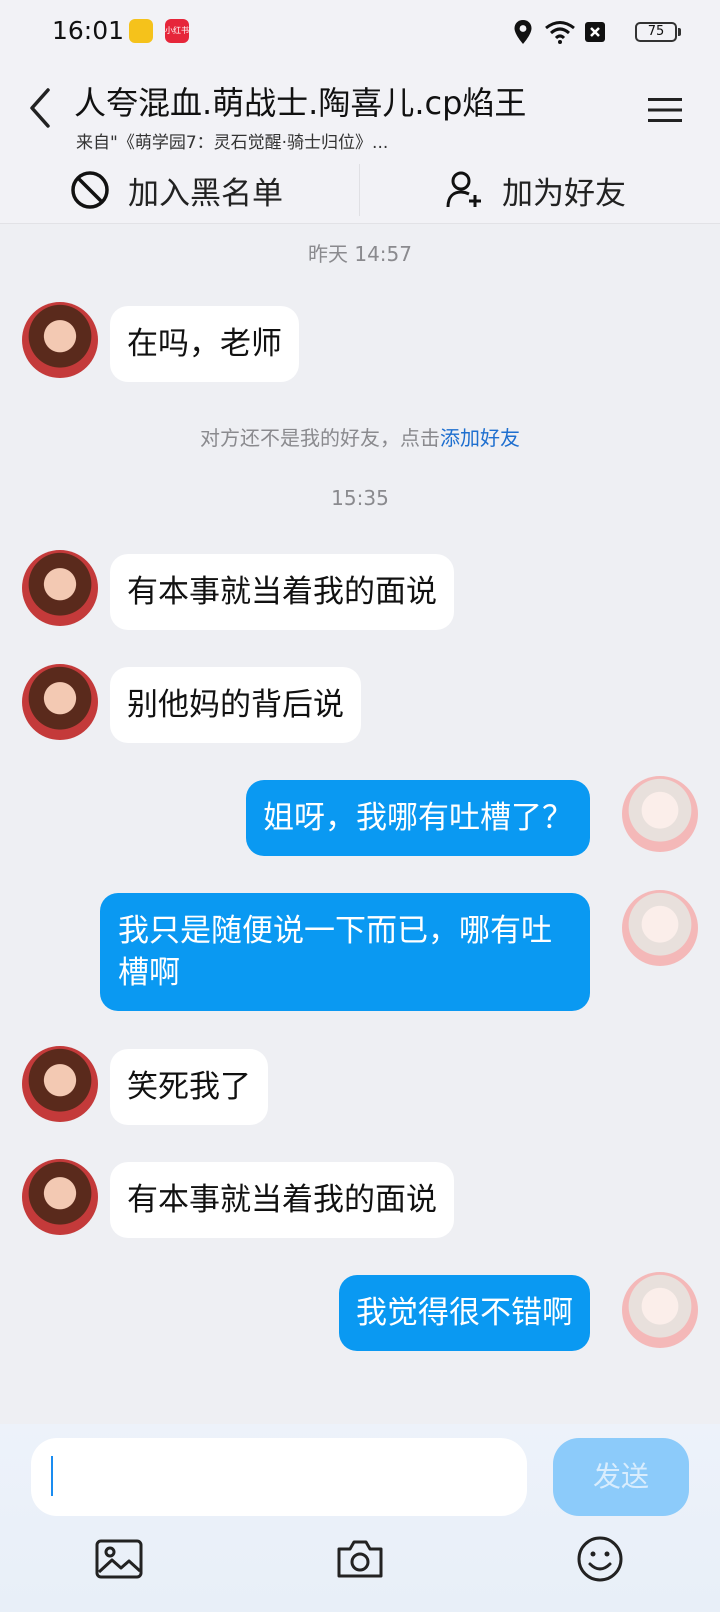  What do you see at coordinates (42, 108) in the screenshot?
I see `back-icon` at bounding box center [42, 108].